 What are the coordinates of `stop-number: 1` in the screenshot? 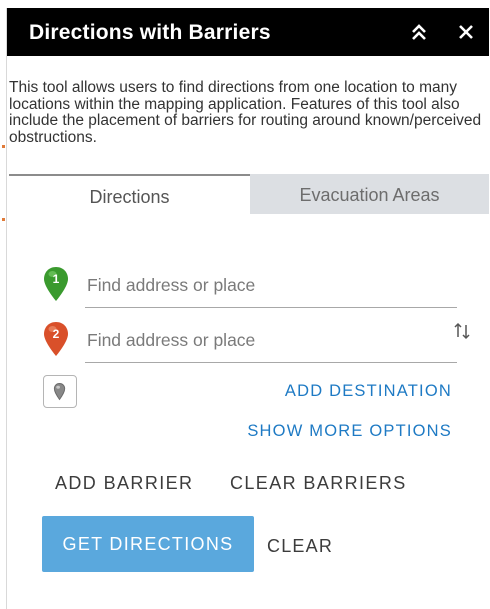 It's located at (56, 279).